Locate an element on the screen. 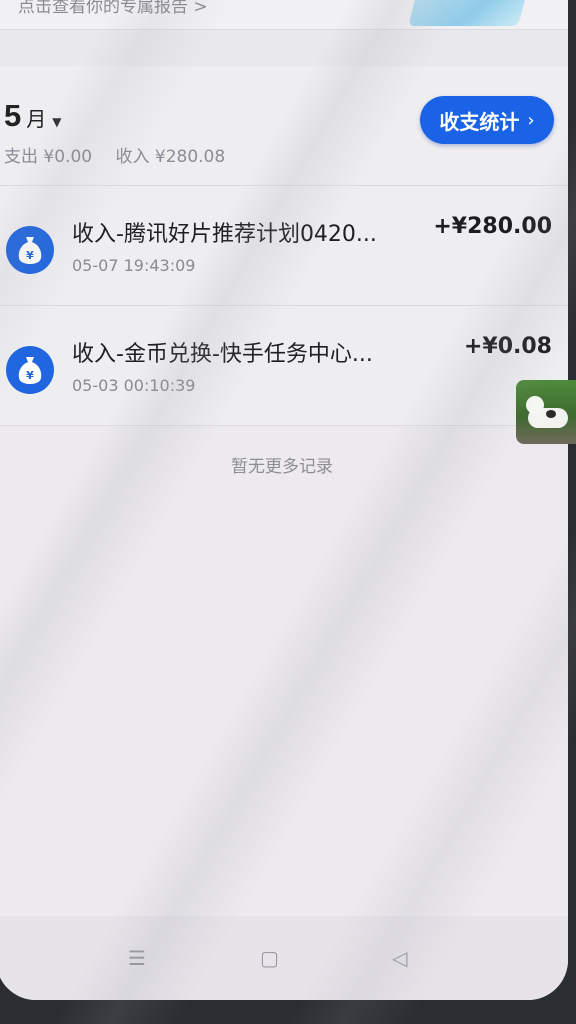 This screenshot has height=1024, width=576. caret-down-icon: ▼ is located at coordinates (57, 122).